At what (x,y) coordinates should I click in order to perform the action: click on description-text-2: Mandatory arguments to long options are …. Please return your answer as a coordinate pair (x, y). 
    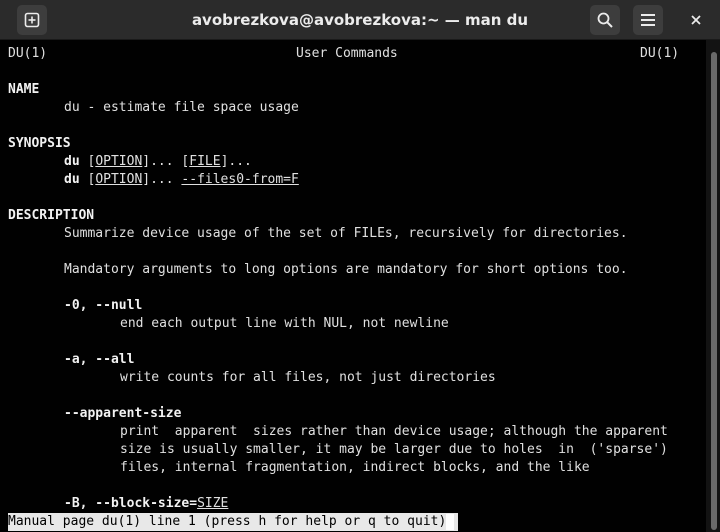
    Looking at the image, I should click on (346, 269).